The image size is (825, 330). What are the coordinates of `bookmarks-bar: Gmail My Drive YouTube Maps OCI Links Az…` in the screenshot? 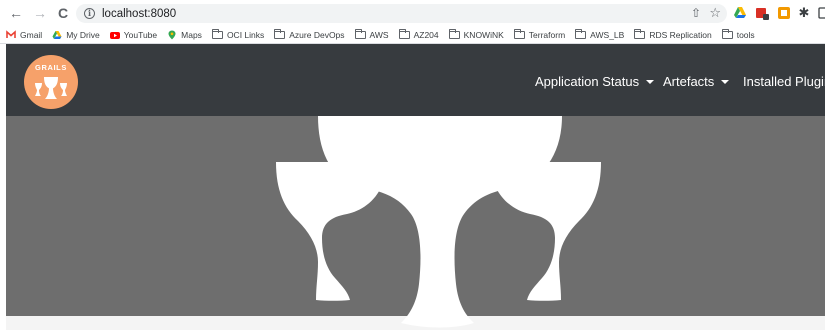 It's located at (412, 35).